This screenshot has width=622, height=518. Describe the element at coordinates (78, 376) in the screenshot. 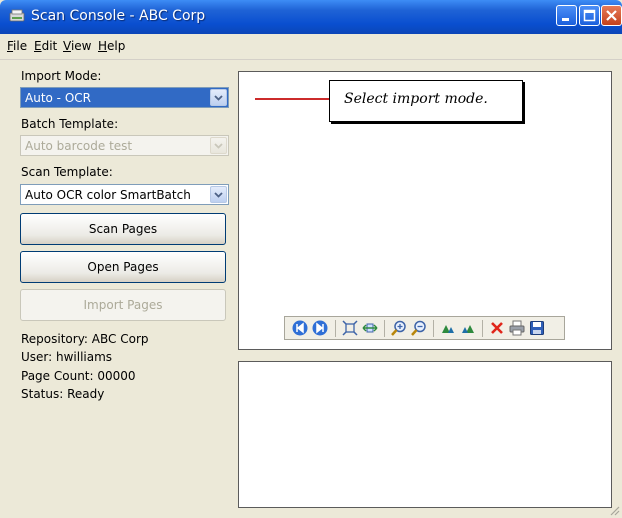

I see `page-count-text: Page Count: 00000` at that location.